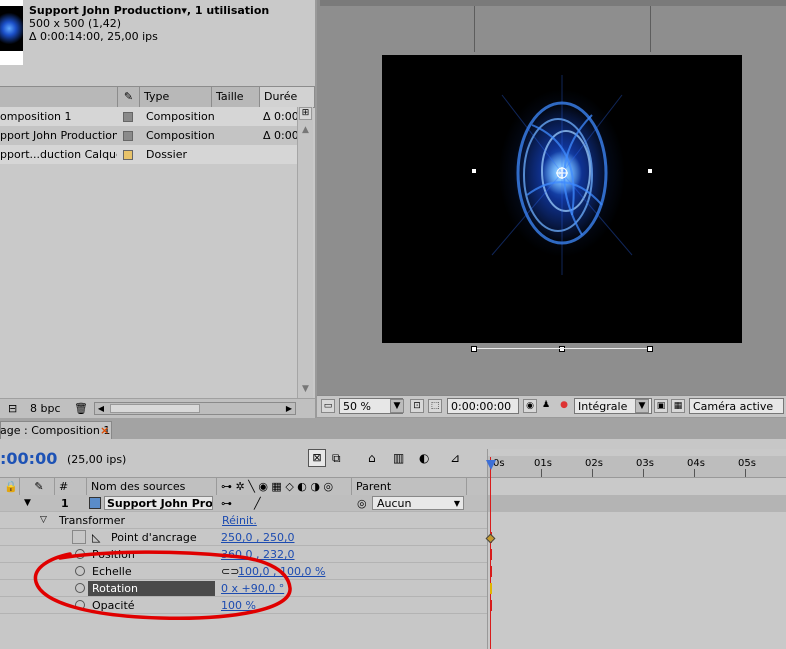 The width and height of the screenshot is (786, 649). Describe the element at coordinates (238, 605) in the screenshot. I see `property-value: 100 %` at that location.